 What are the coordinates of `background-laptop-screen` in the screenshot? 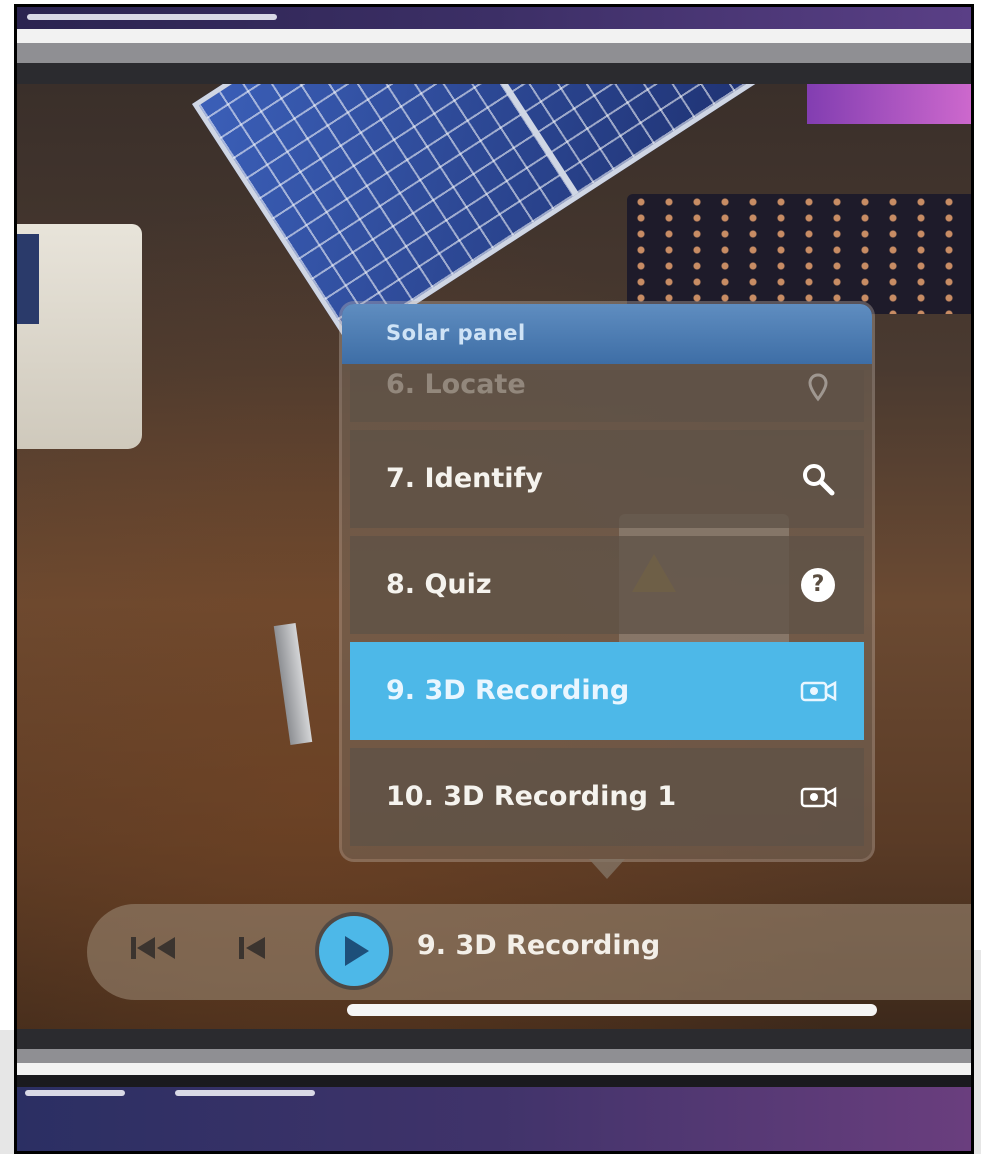 It's located at (28, 279).